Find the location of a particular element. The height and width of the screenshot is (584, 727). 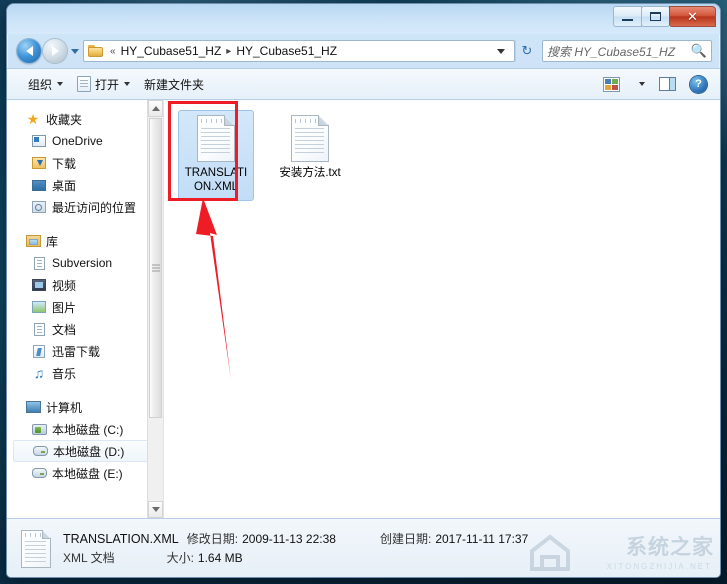

sidebar-item-label: 图片 is located at coordinates (64, 307).